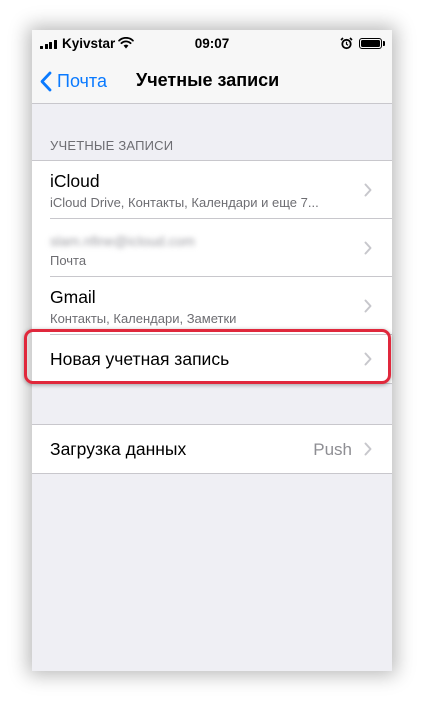  I want to click on fetch-settings-list: Загрузка данных Push, so click(212, 449).